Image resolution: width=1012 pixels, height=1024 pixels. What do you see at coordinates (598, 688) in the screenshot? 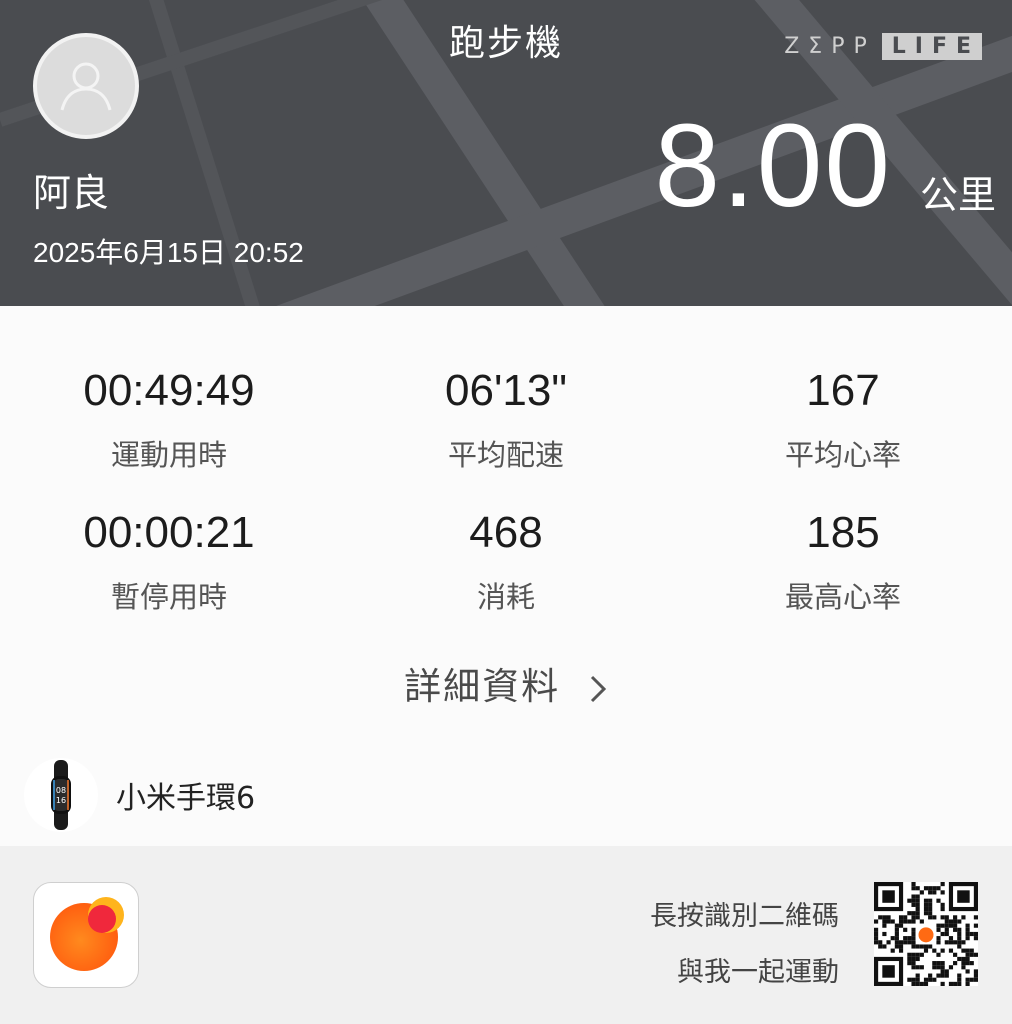
I see `chevron-right-icon` at bounding box center [598, 688].